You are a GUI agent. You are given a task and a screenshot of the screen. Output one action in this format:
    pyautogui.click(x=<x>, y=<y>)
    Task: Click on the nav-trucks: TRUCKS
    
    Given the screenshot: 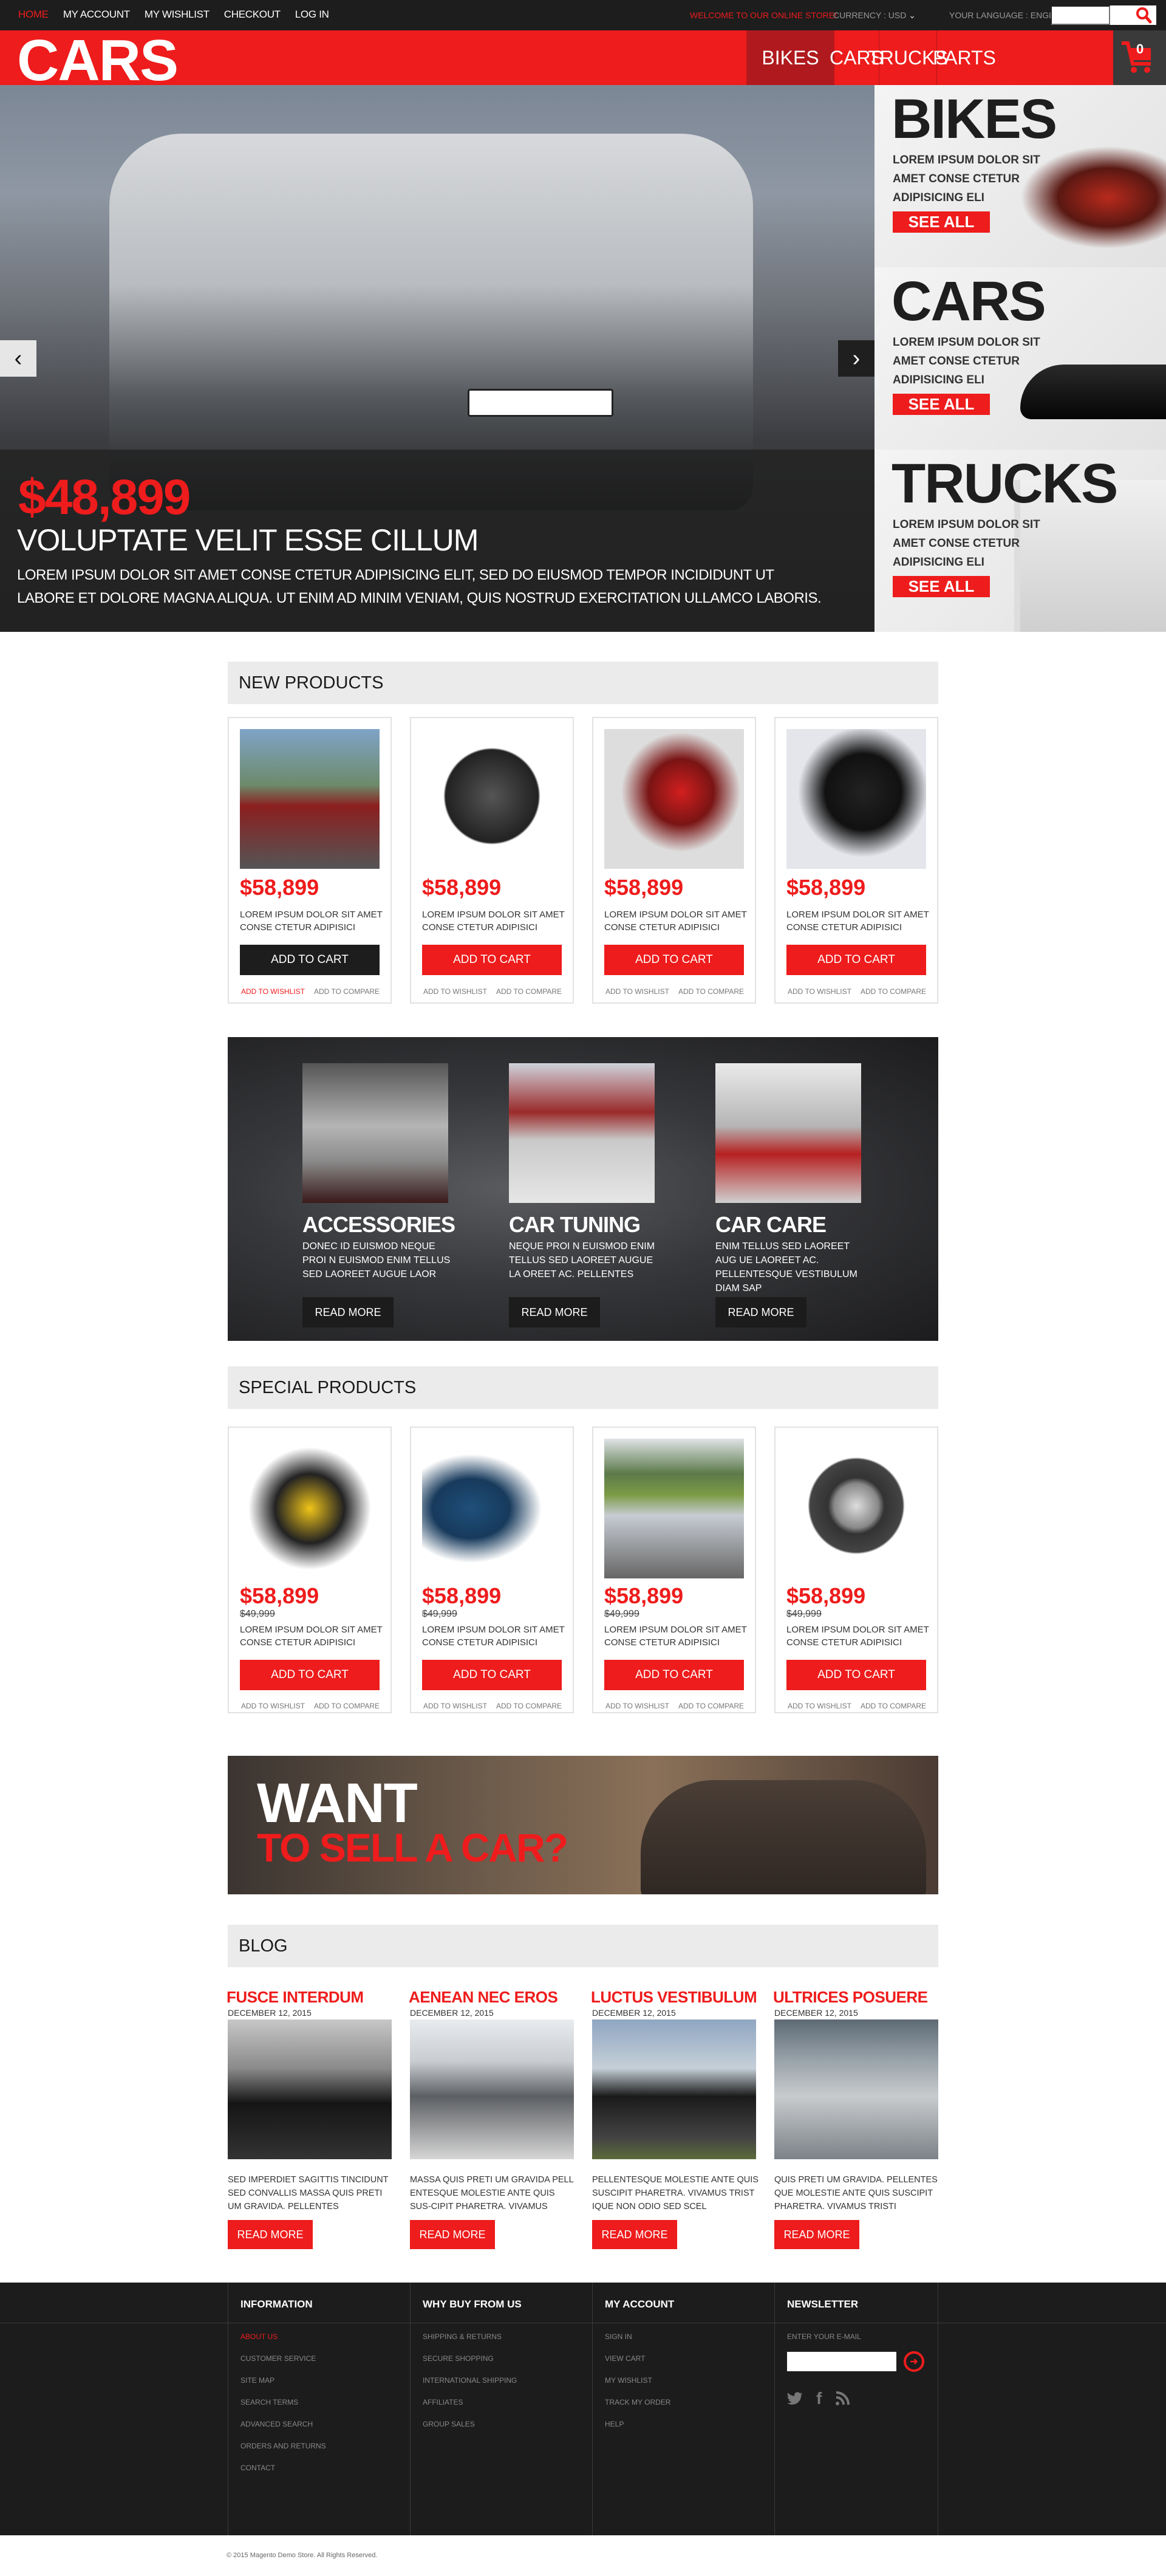 What is the action you would take?
    pyautogui.click(x=908, y=58)
    